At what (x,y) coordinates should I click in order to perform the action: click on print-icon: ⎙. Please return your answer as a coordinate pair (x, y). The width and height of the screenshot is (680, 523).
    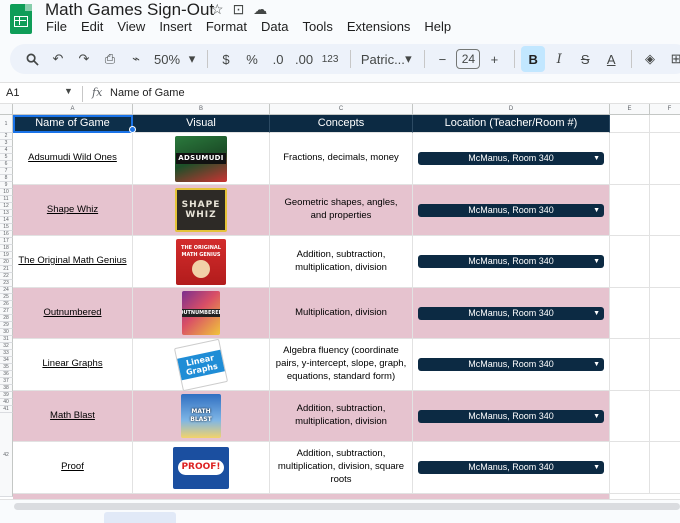
    Looking at the image, I should click on (110, 59).